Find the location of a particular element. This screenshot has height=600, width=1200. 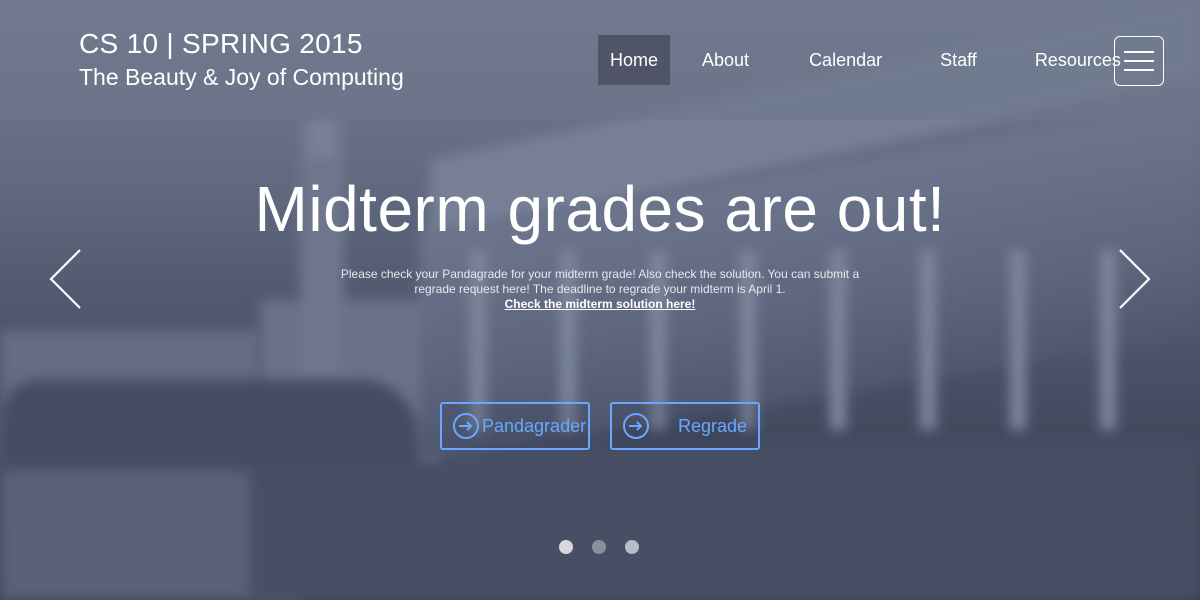

chevron-right-icon is located at coordinates (1134, 279).